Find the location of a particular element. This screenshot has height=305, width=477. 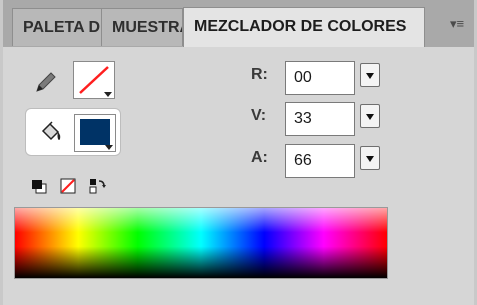

panel-menu-icon: ▾≡ is located at coordinates (457, 24).